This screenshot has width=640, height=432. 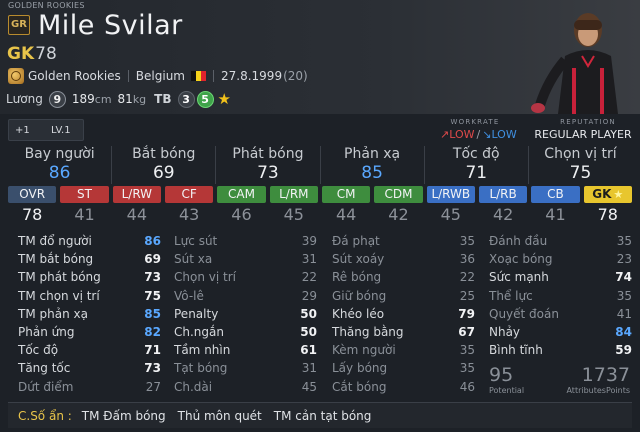 I want to click on potential-value: 95, so click(x=501, y=375).